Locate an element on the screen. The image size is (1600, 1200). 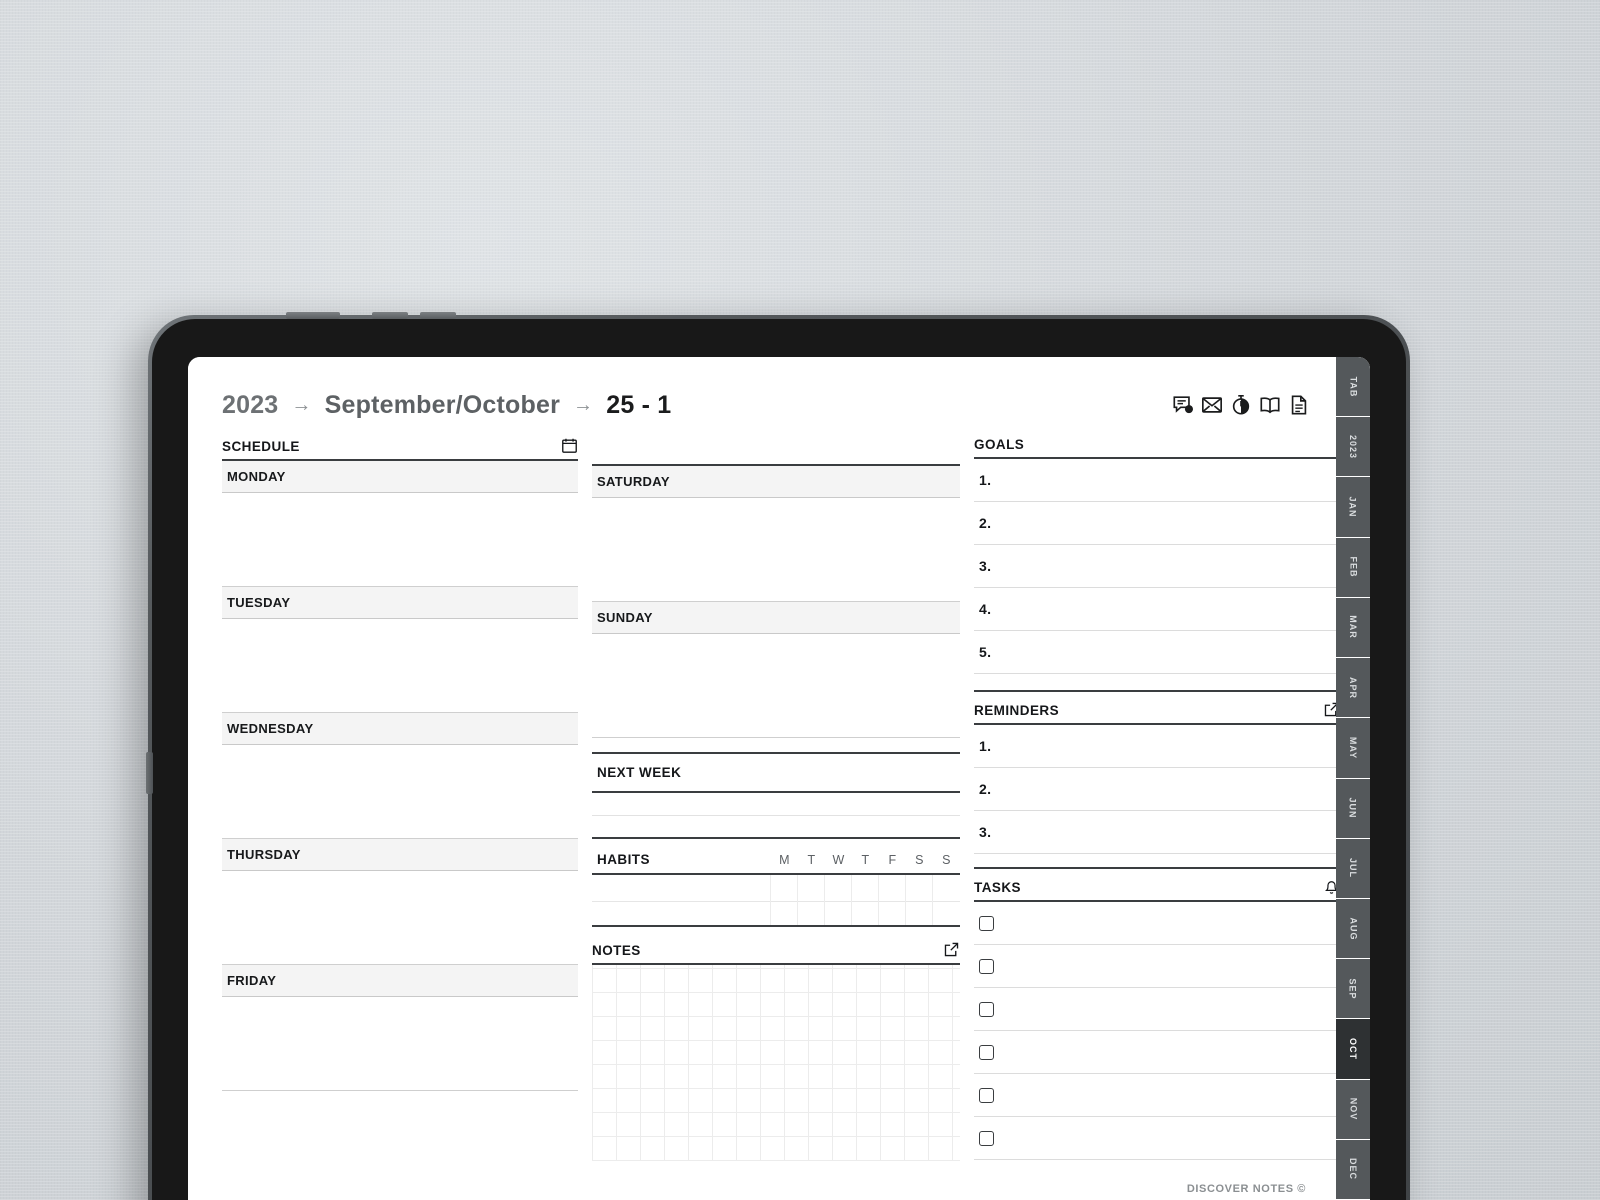
reminder-row: 2. is located at coordinates (1157, 789).